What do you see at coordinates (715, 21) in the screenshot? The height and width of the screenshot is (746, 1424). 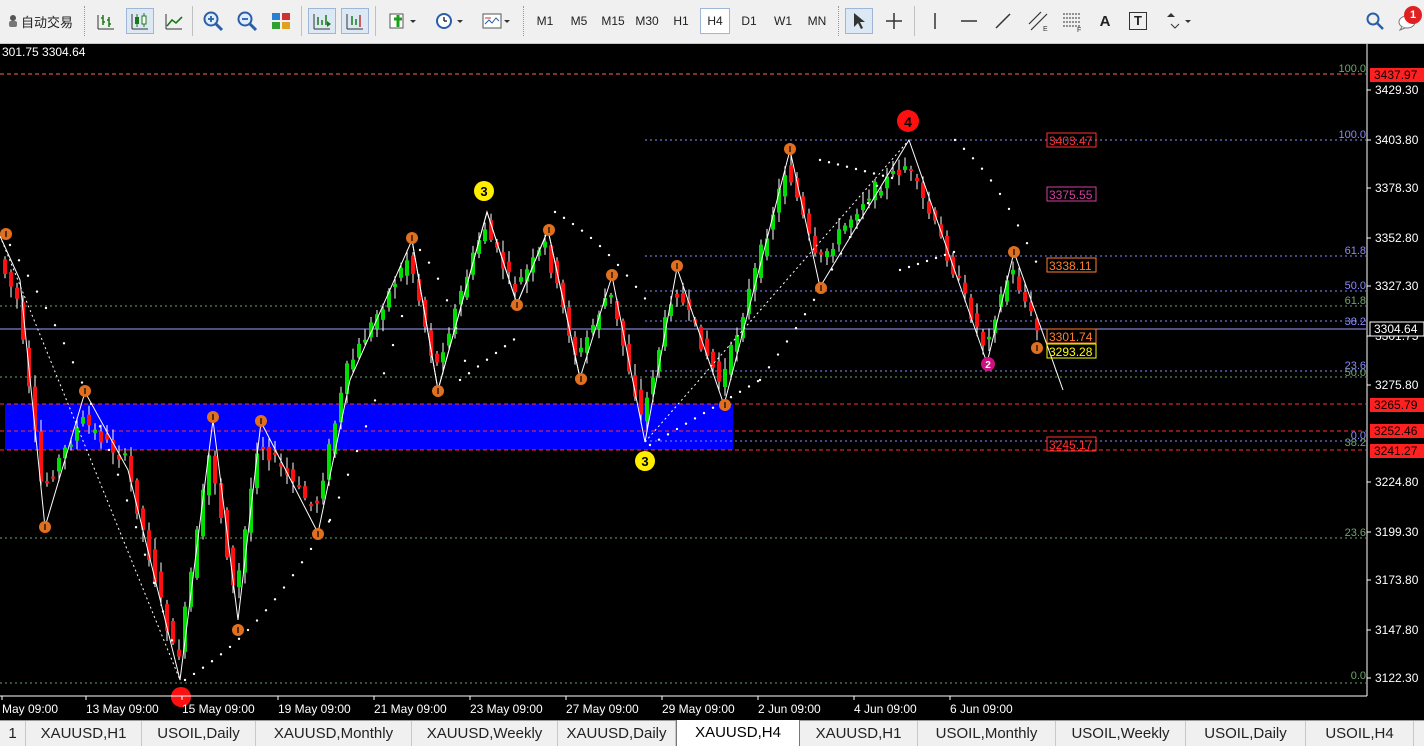 I see `timeframe-h4: H4` at bounding box center [715, 21].